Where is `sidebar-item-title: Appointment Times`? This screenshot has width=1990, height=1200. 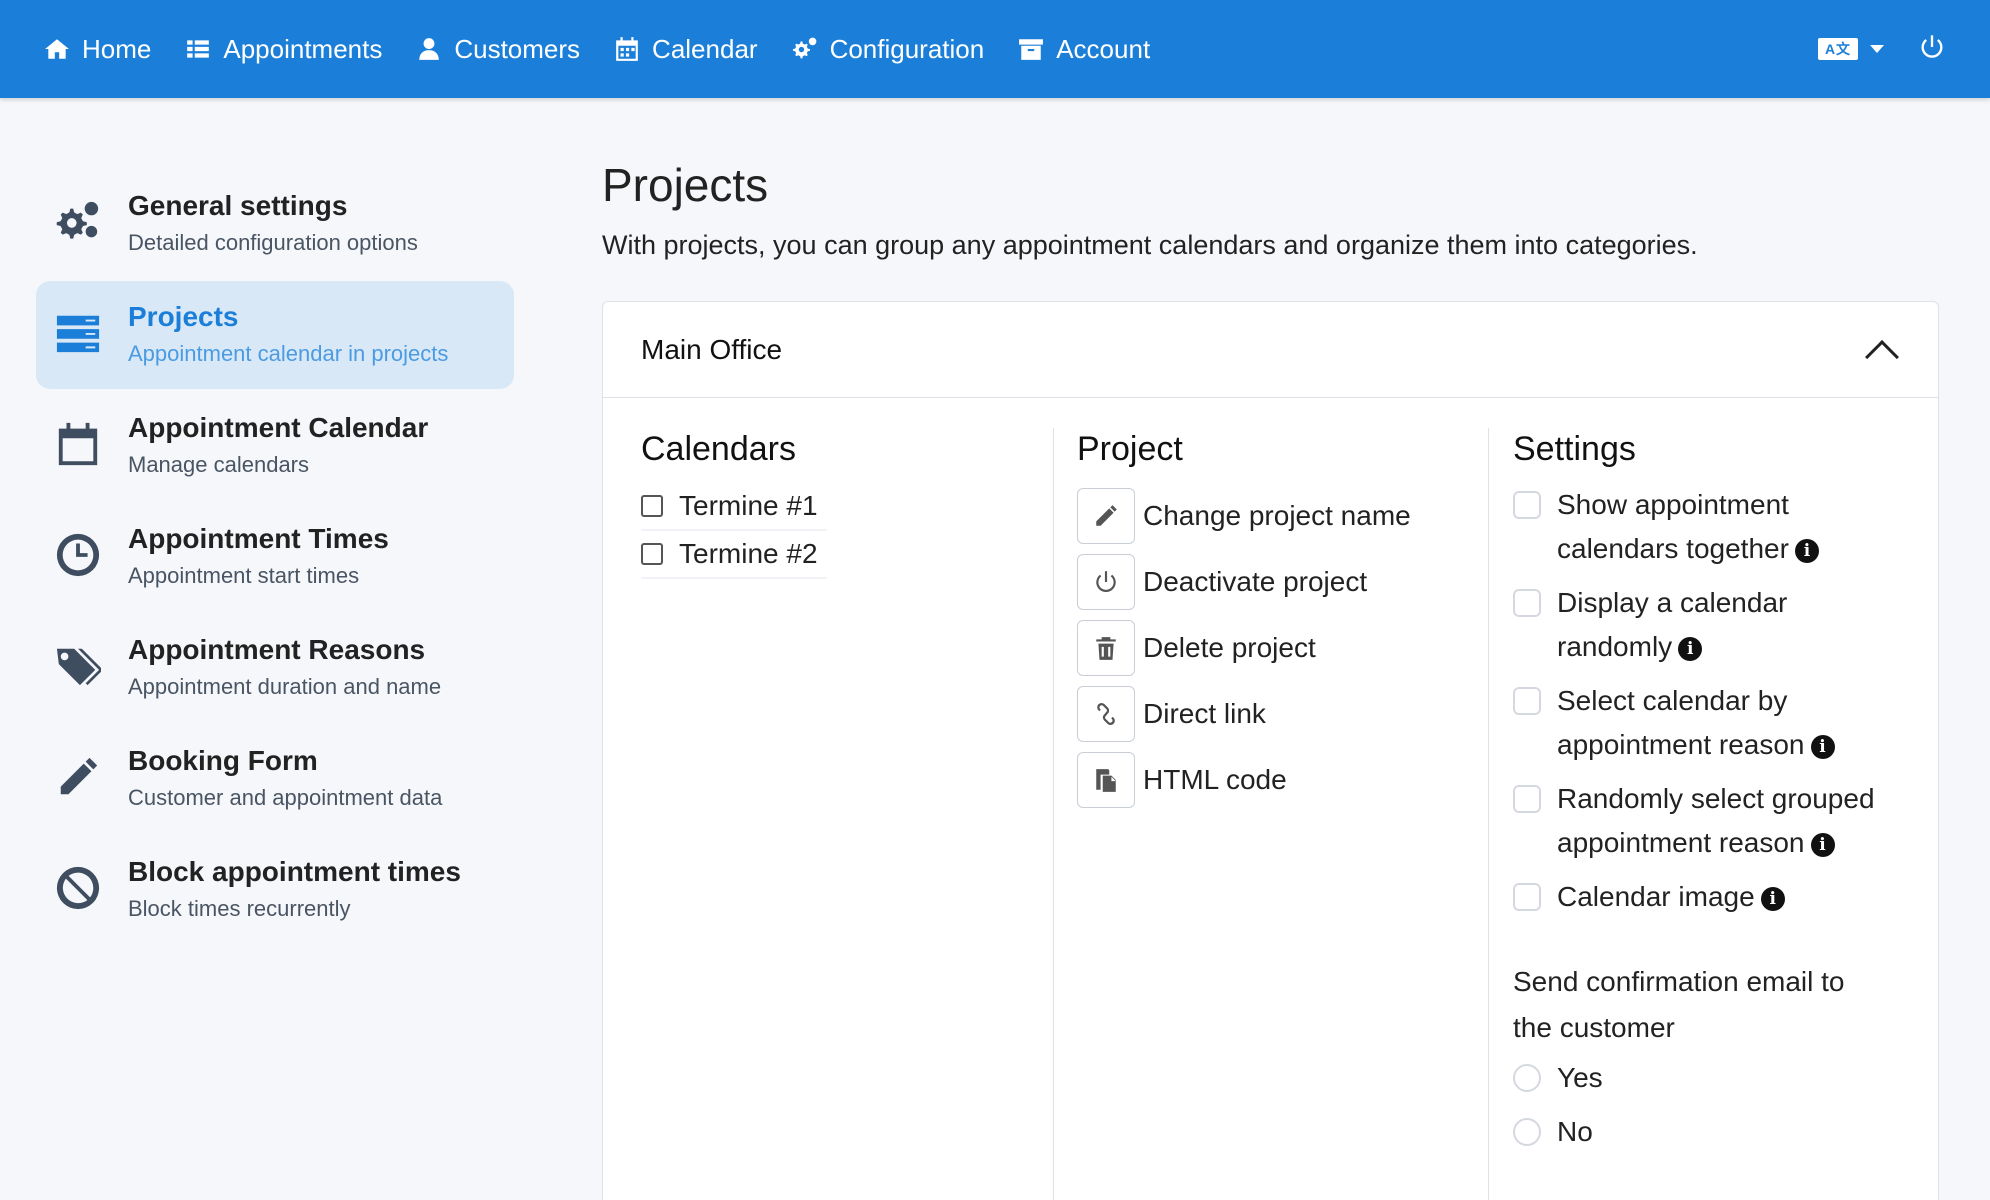
sidebar-item-title: Appointment Times is located at coordinates (258, 538).